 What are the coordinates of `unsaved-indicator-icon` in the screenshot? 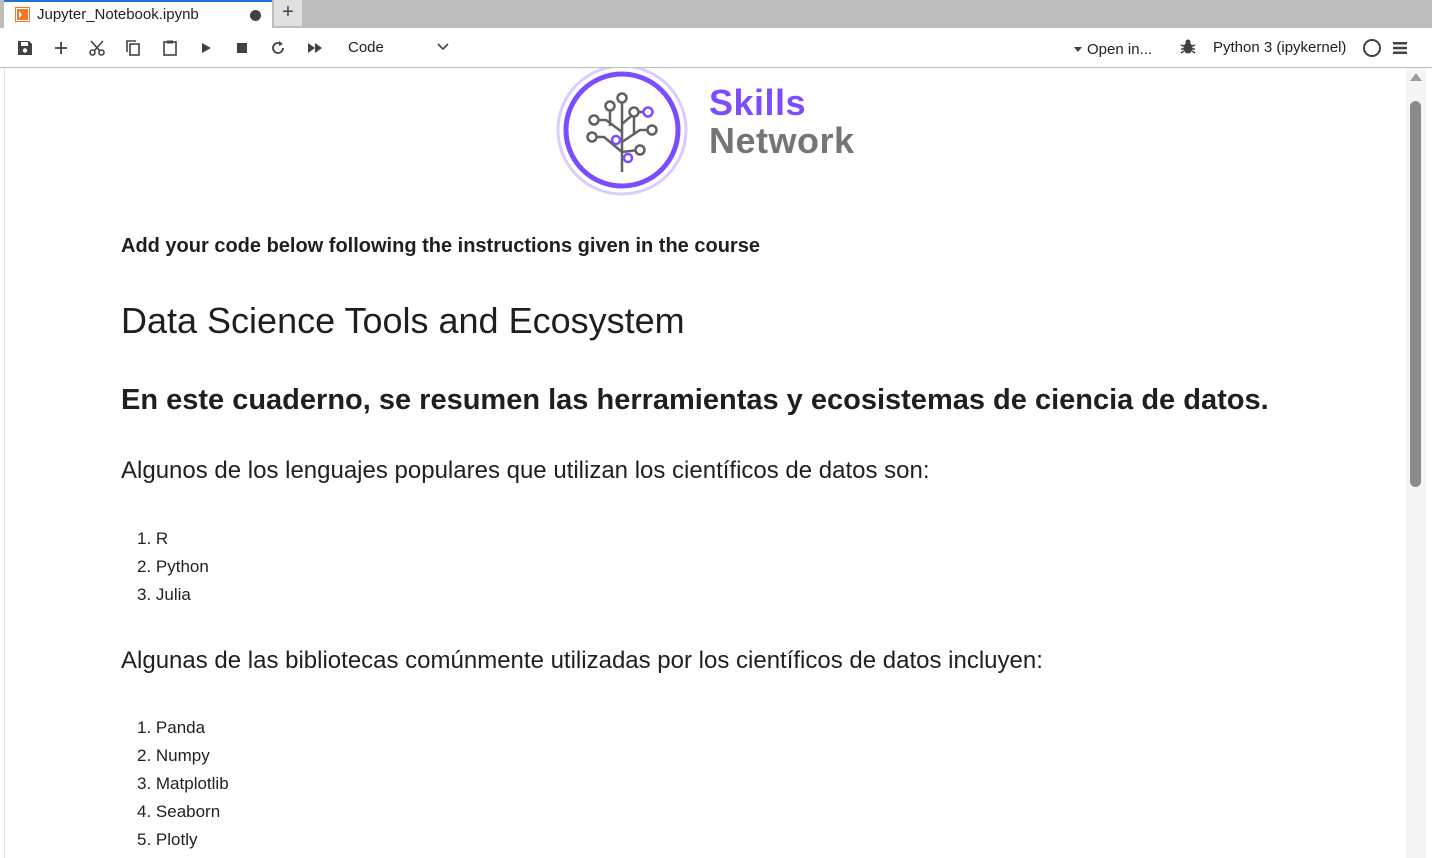 It's located at (255, 15).